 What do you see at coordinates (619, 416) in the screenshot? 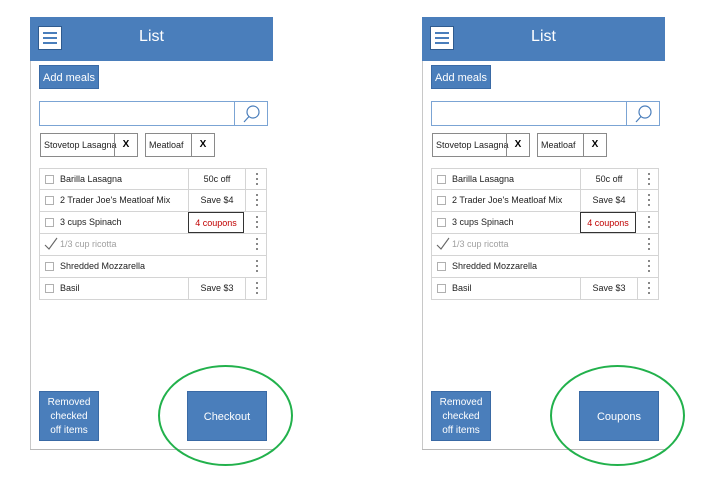
I see `coupons-button: Coupons` at bounding box center [619, 416].